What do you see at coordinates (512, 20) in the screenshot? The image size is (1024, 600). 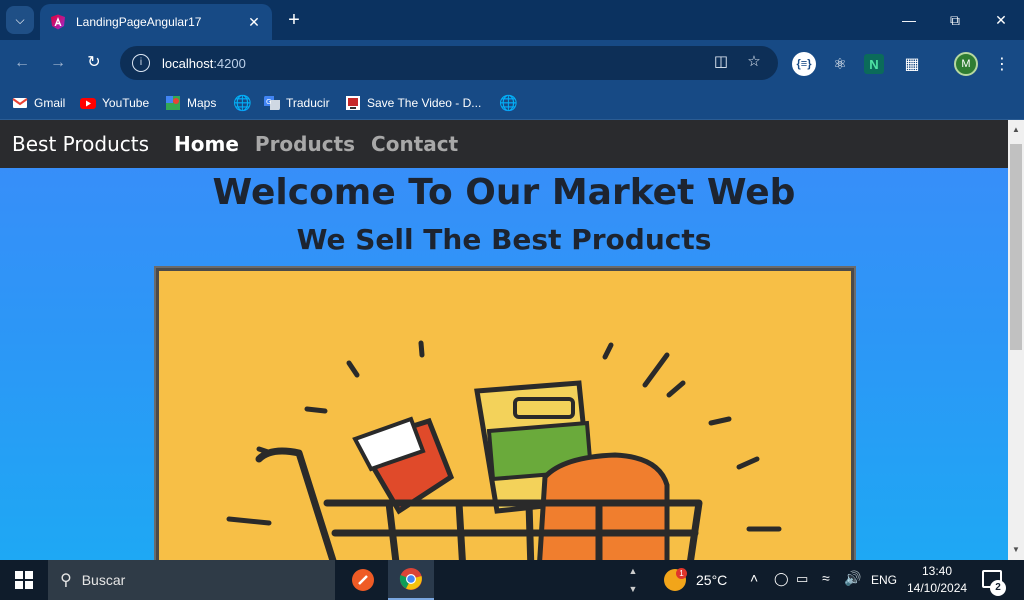 I see `tab-strip: ⌵ LandingPageAngular17 ✕ + — ⧉ ✕` at bounding box center [512, 20].